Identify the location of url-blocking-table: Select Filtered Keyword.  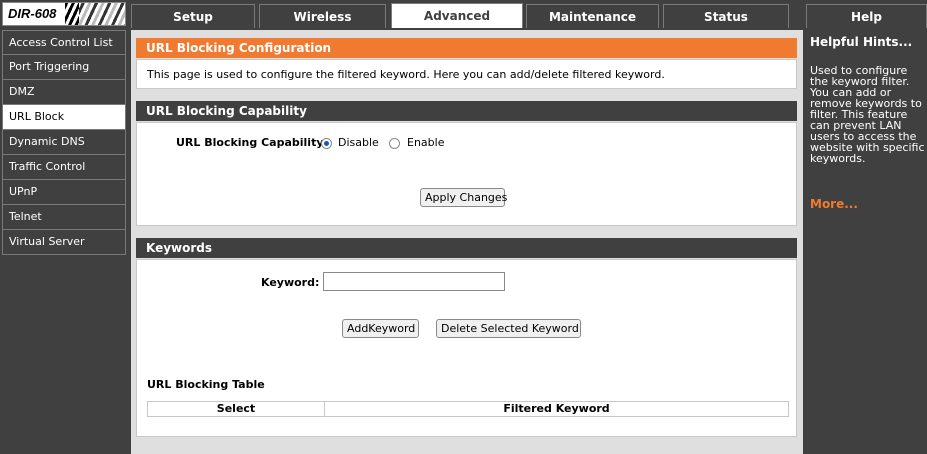
(468, 409).